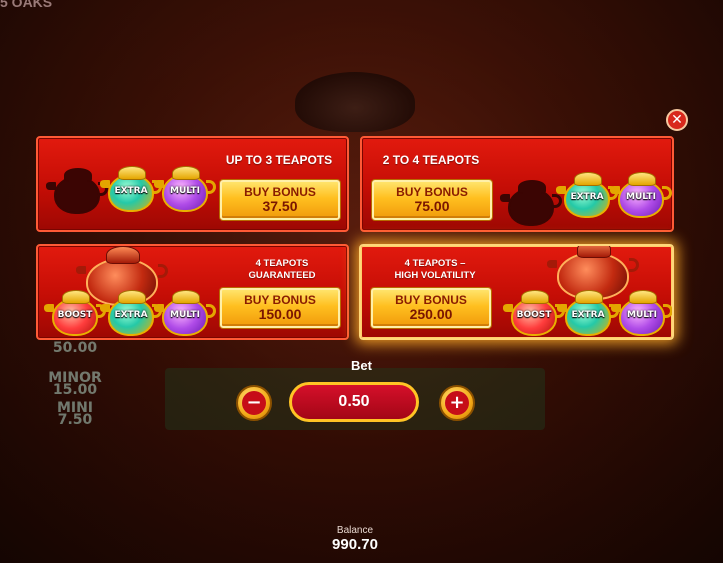 The image size is (723, 563). I want to click on buy-bonus-price: 75.00, so click(432, 206).